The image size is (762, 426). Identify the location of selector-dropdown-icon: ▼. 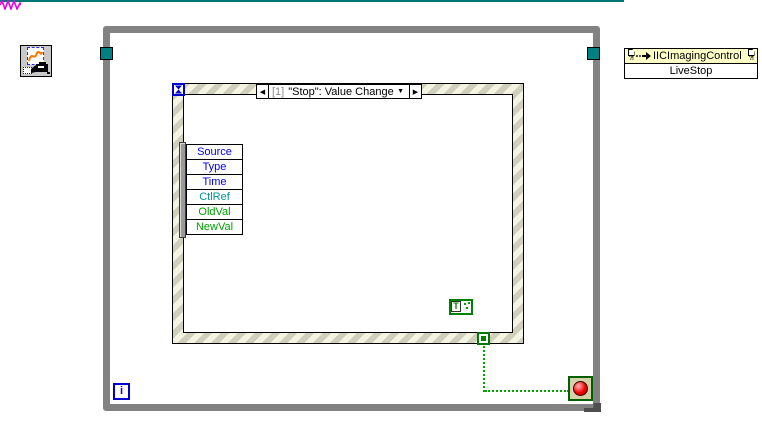
(401, 91).